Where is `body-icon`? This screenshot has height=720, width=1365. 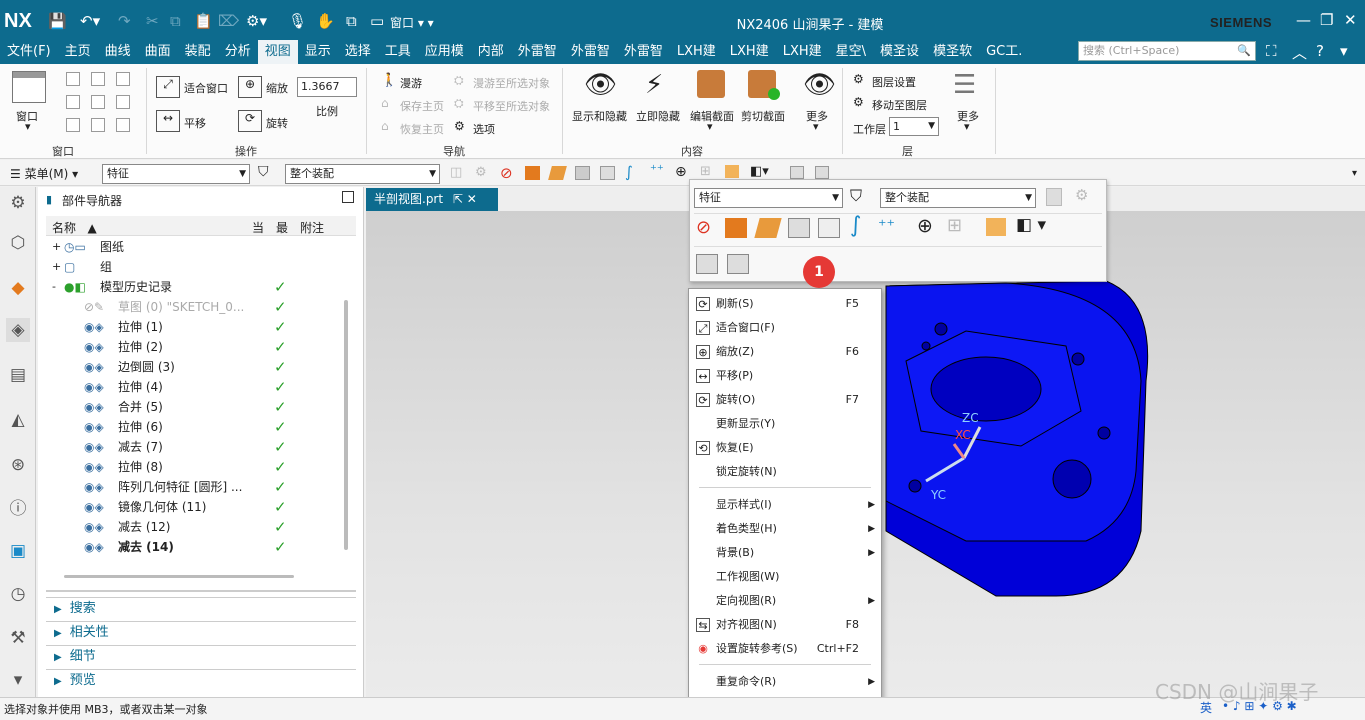
body-icon is located at coordinates (607, 173).